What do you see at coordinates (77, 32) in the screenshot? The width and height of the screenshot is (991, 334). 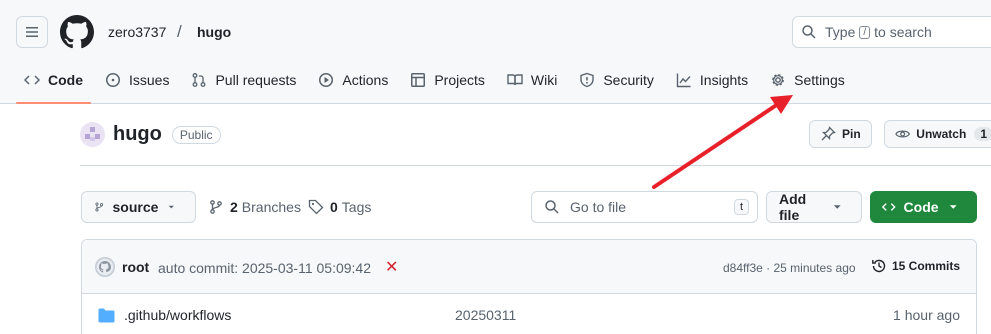 I see `github-logo-icon` at bounding box center [77, 32].